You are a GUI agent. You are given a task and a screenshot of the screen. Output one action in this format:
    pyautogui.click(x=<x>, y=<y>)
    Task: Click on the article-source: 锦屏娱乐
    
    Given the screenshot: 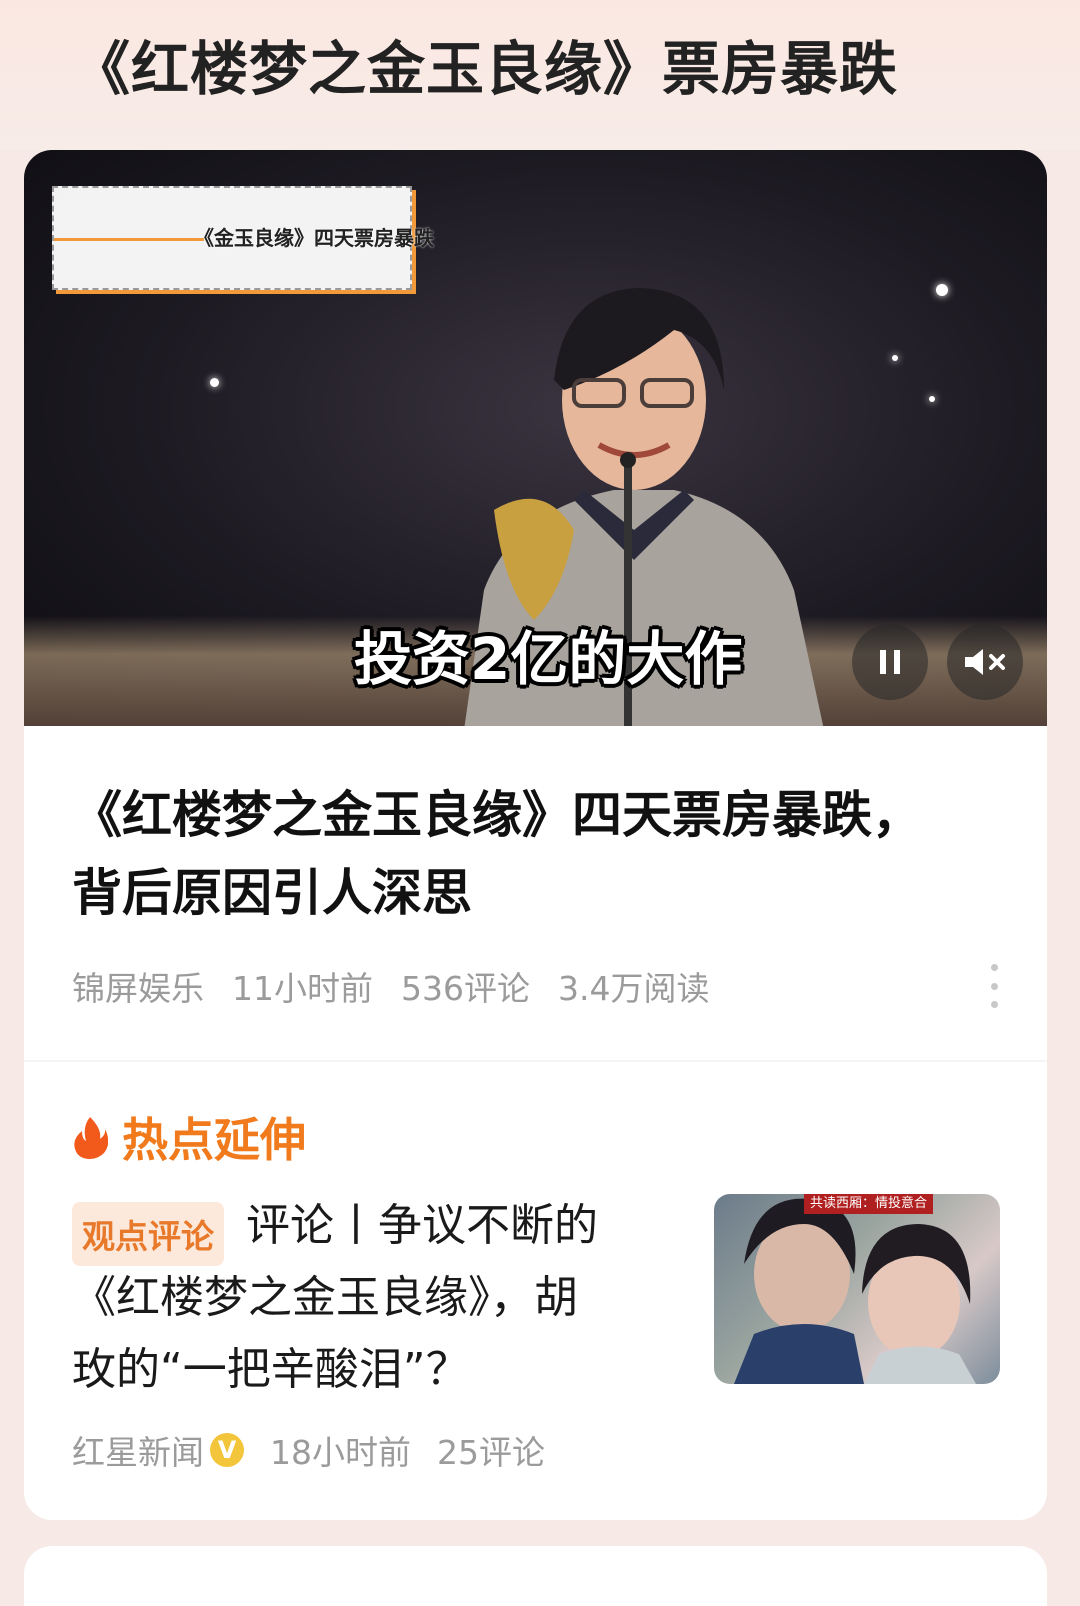 What is the action you would take?
    pyautogui.click(x=138, y=986)
    